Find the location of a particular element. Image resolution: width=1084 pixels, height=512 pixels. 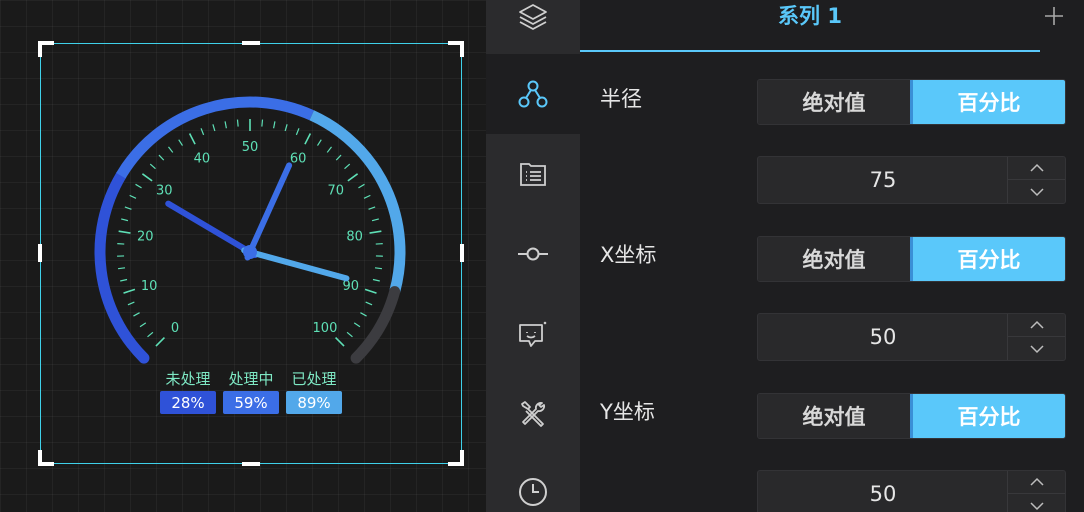

y-input: 50 is located at coordinates (883, 491).